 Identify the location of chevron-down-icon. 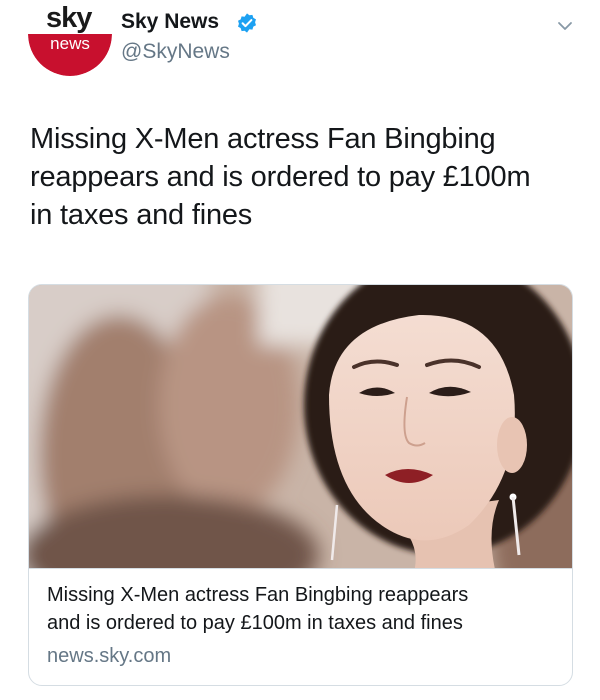
(565, 26).